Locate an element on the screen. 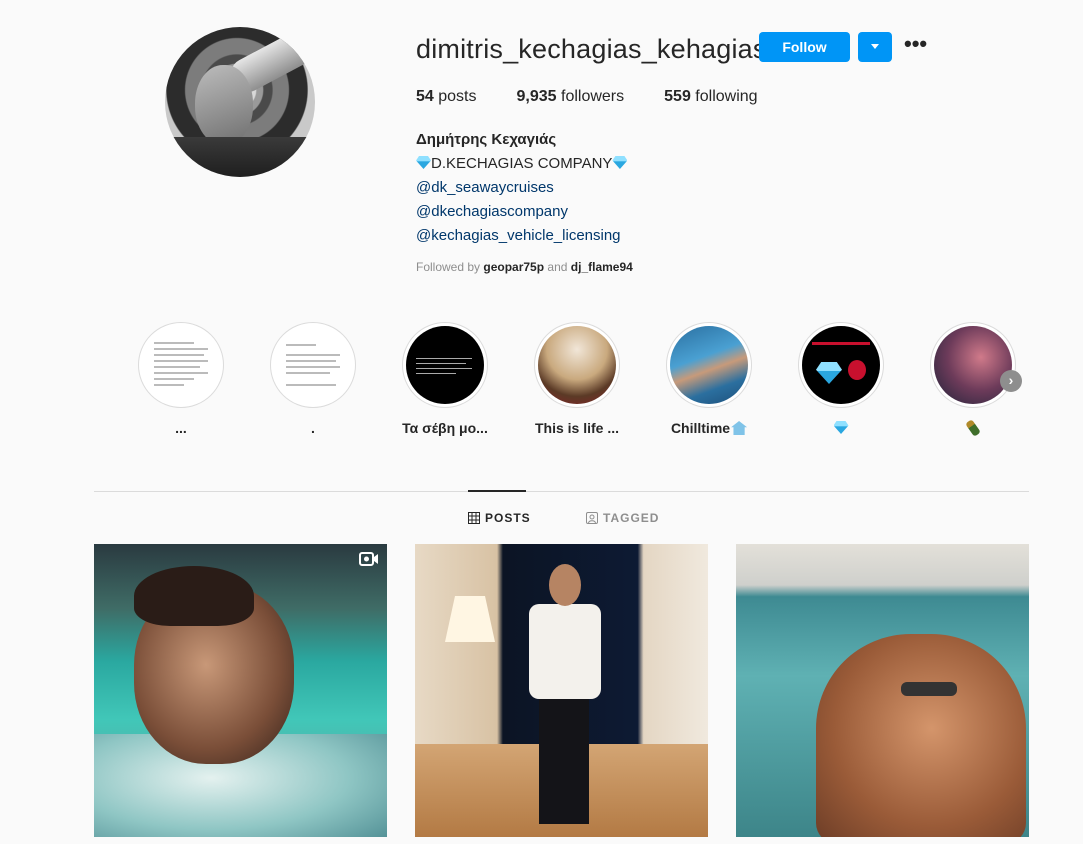 The image size is (1083, 844). house-icon is located at coordinates (739, 428).